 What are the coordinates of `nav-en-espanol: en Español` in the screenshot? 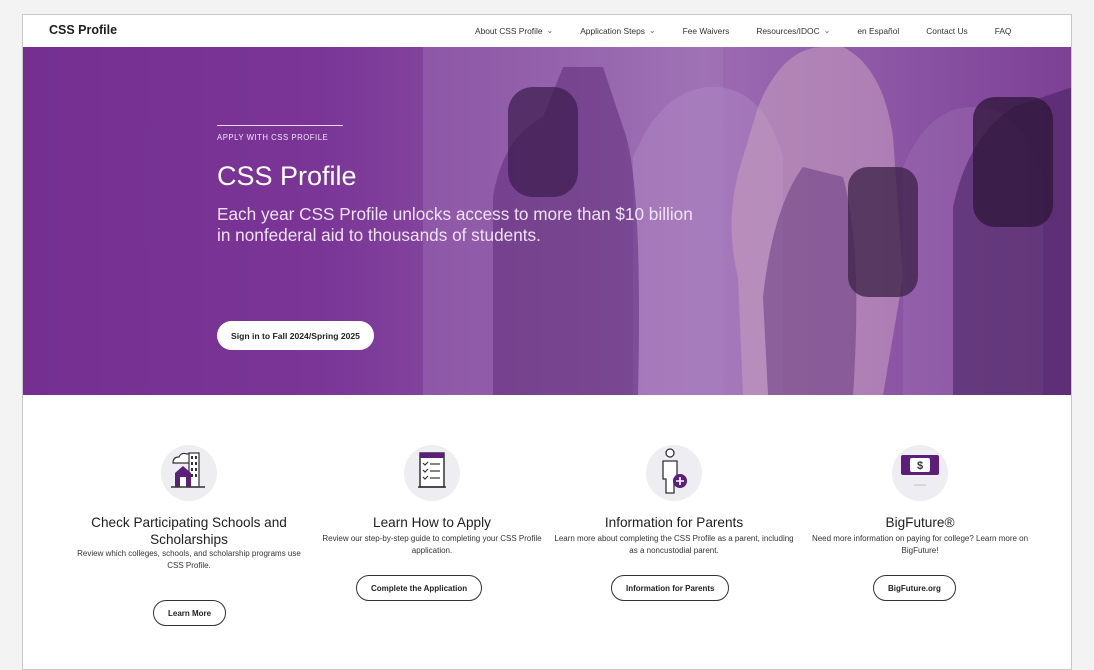 It's located at (878, 31).